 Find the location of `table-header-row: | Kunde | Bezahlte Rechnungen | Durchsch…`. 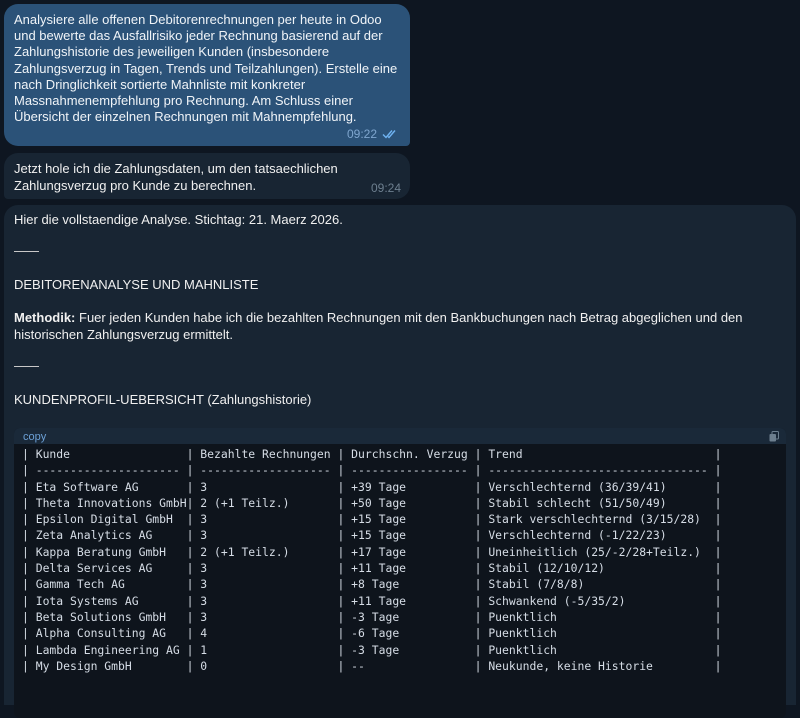

table-header-row: | Kunde | Bezahlte Rechnungen | Durchsch… is located at coordinates (372, 454).